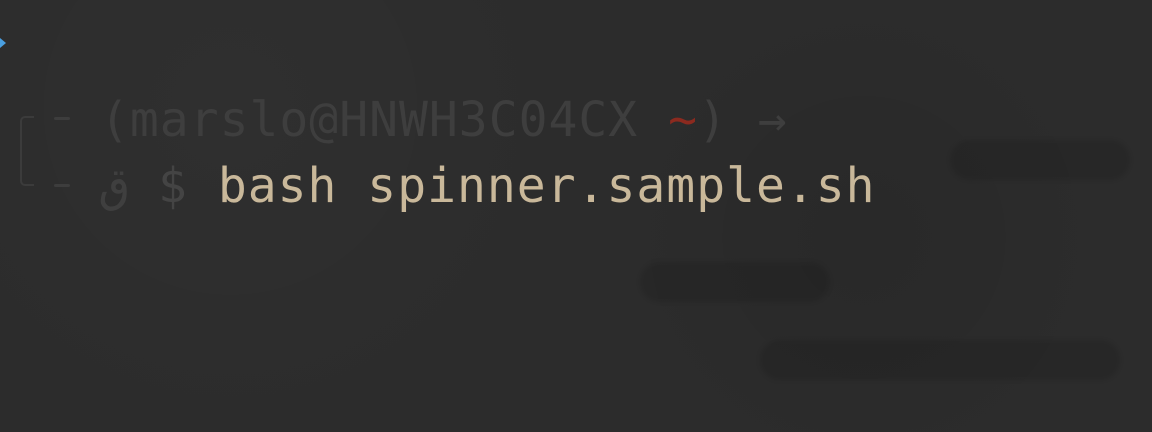 This screenshot has width=1152, height=432. Describe the element at coordinates (114, 186) in the screenshot. I see `prompt-glyph-icon: ق` at that location.